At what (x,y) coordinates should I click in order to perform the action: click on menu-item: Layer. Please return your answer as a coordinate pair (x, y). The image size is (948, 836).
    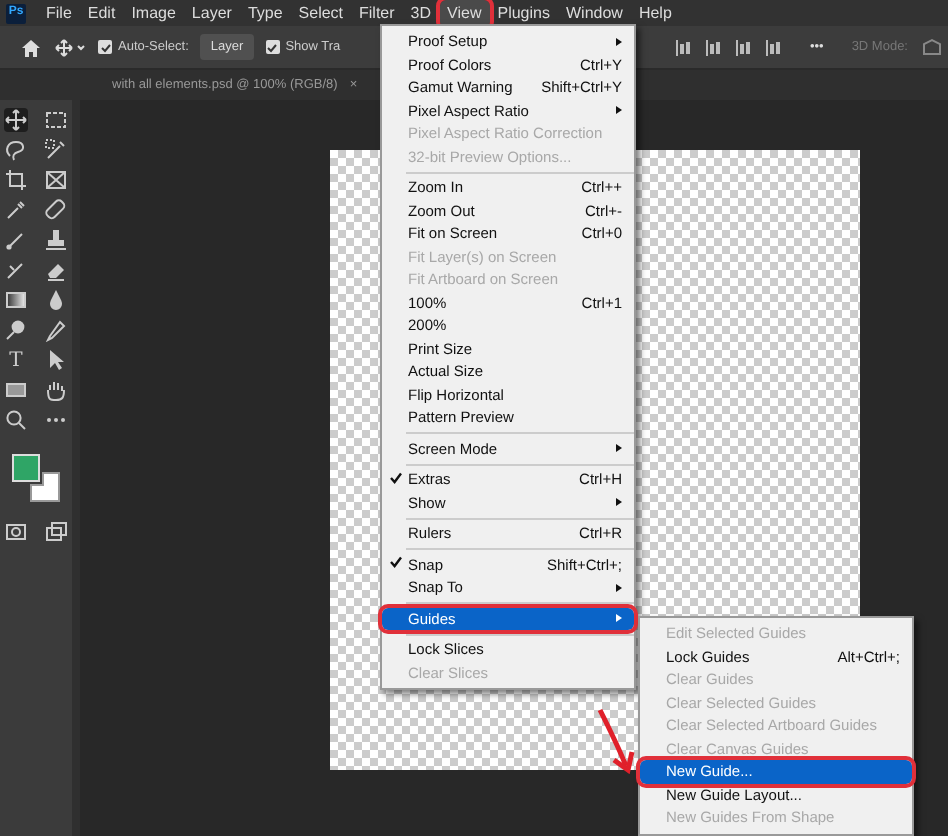
    Looking at the image, I should click on (211, 13).